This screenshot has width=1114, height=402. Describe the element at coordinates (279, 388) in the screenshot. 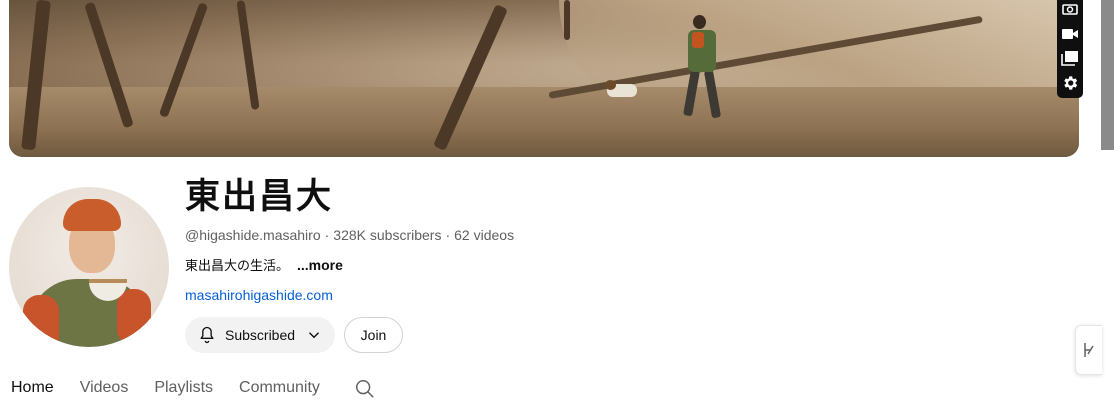

I see `tab-community: Community` at that location.